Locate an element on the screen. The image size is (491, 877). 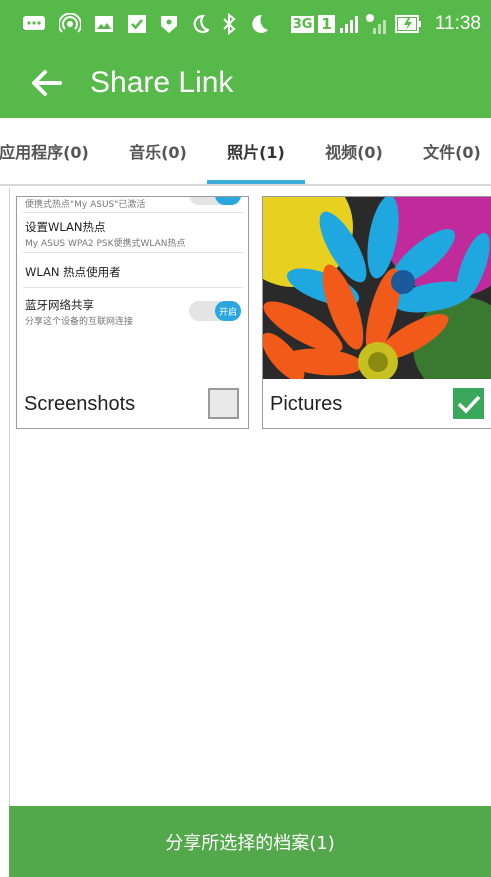
tab-apps: 应用程序(0) is located at coordinates (48, 151).